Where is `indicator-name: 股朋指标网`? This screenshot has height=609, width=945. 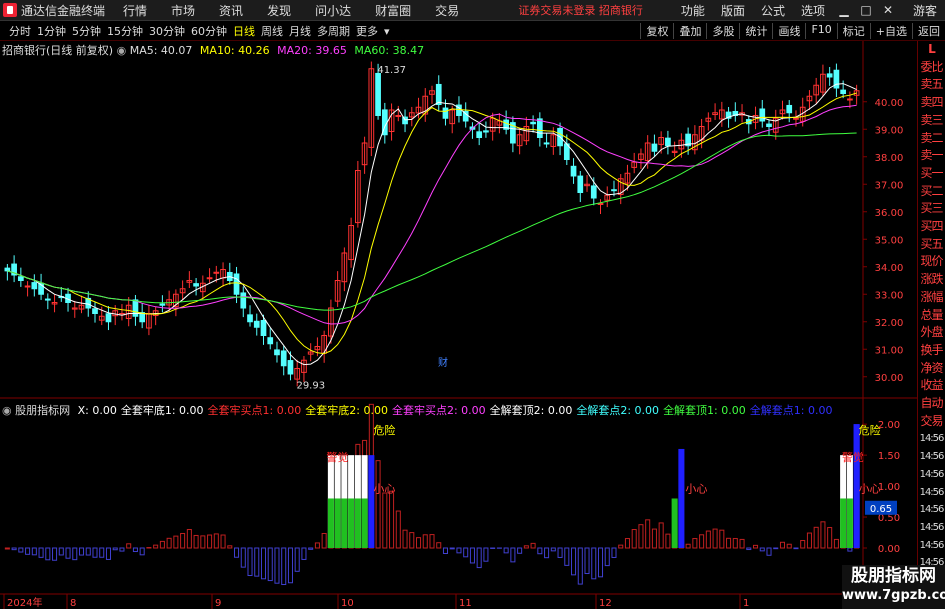
indicator-name: 股朋指标网 is located at coordinates (42, 410).